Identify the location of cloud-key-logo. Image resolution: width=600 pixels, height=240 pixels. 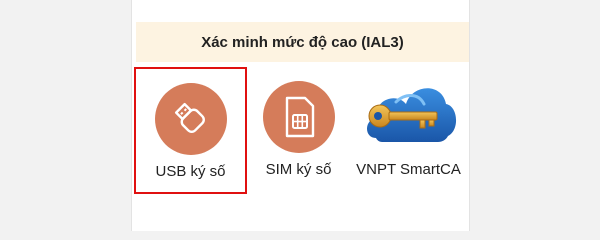
(412, 115).